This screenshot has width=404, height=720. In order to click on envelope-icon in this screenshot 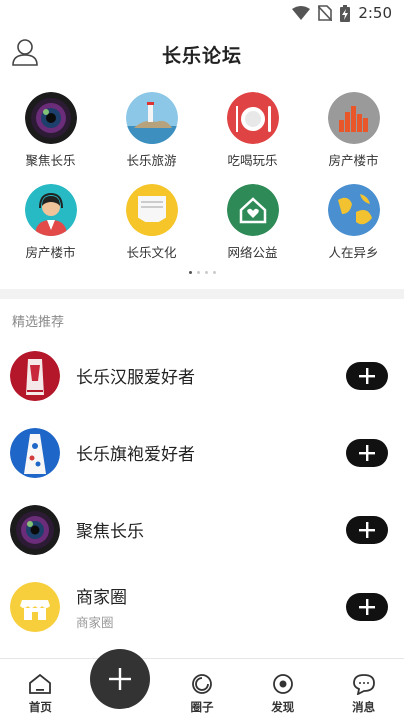, I will do `click(151, 210)`.